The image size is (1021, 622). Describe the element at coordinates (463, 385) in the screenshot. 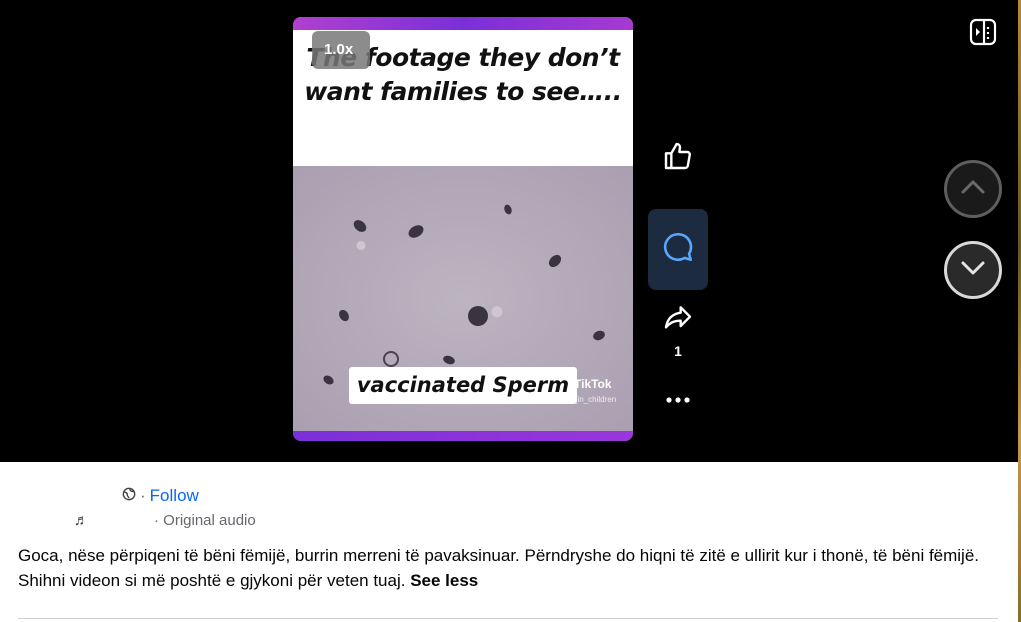

I see `video-overlay-label: vaccinated Sperm` at that location.